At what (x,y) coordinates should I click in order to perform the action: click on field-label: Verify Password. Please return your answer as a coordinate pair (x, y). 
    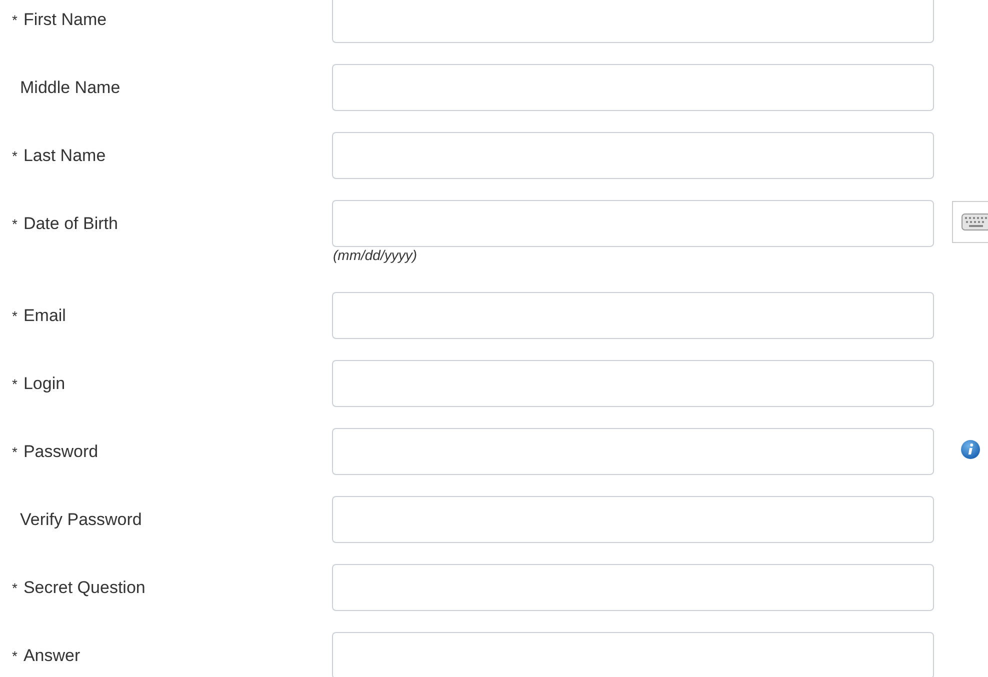
    Looking at the image, I should click on (81, 520).